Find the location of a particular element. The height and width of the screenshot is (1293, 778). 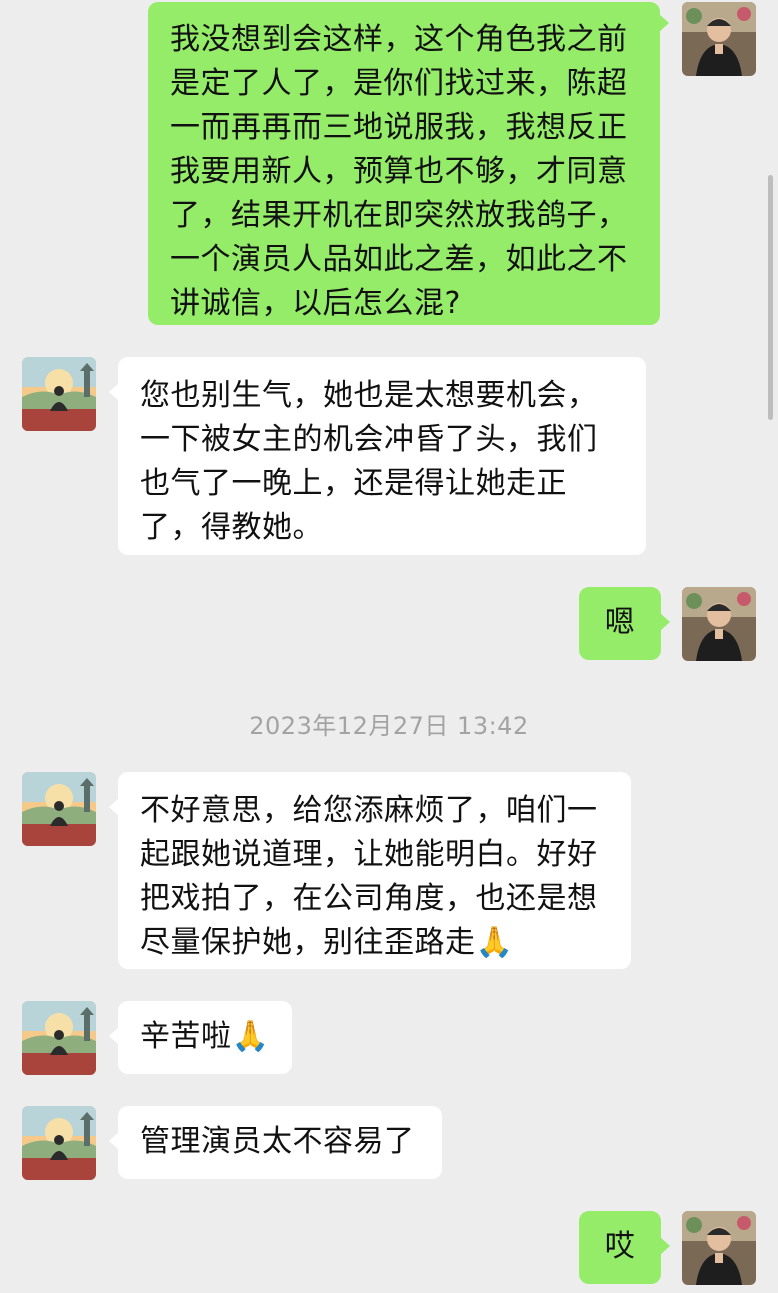

message-timestamp: 2023年12月27日 13:42 is located at coordinates (389, 726).